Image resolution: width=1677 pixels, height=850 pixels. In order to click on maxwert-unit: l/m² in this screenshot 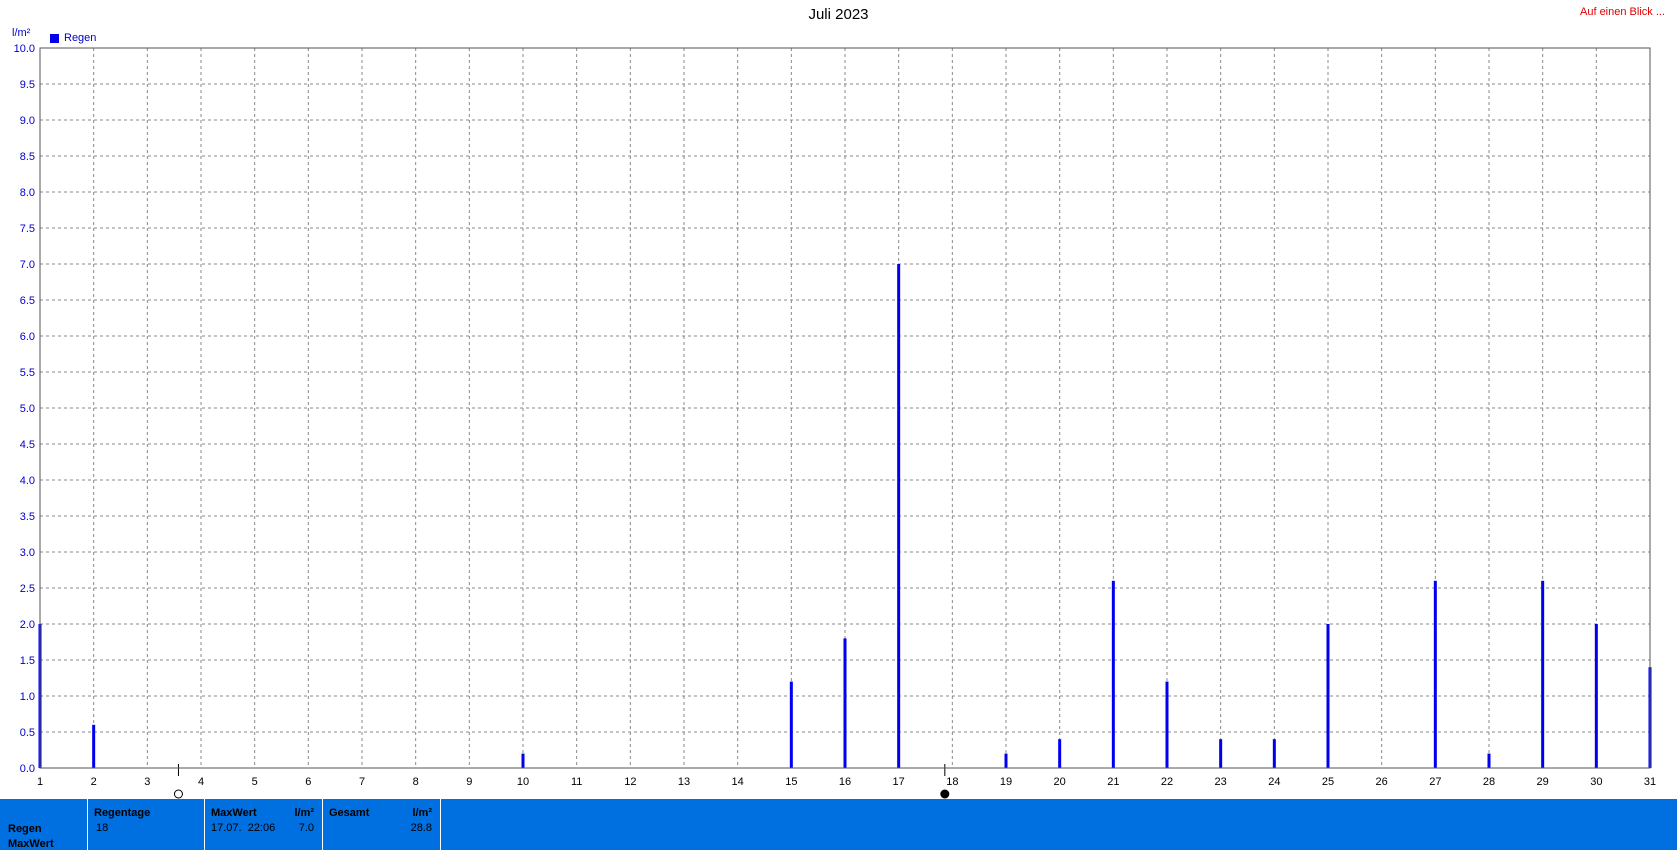, I will do `click(304, 813)`.